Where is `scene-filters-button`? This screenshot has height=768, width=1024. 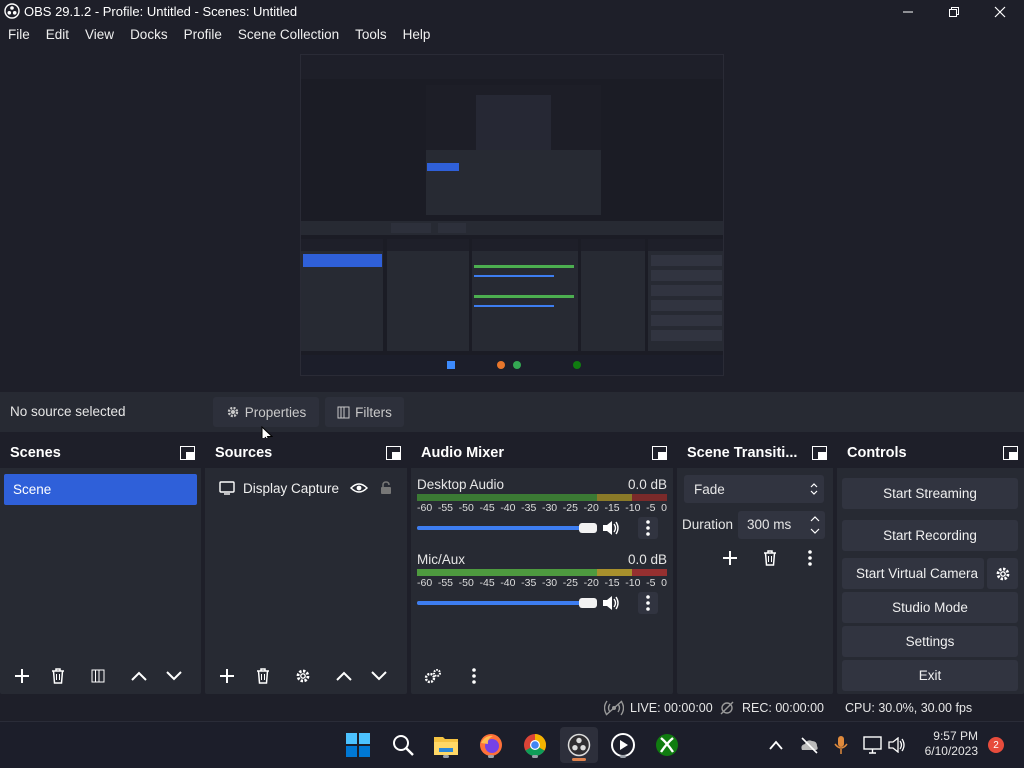
scene-filters-button is located at coordinates (98, 676).